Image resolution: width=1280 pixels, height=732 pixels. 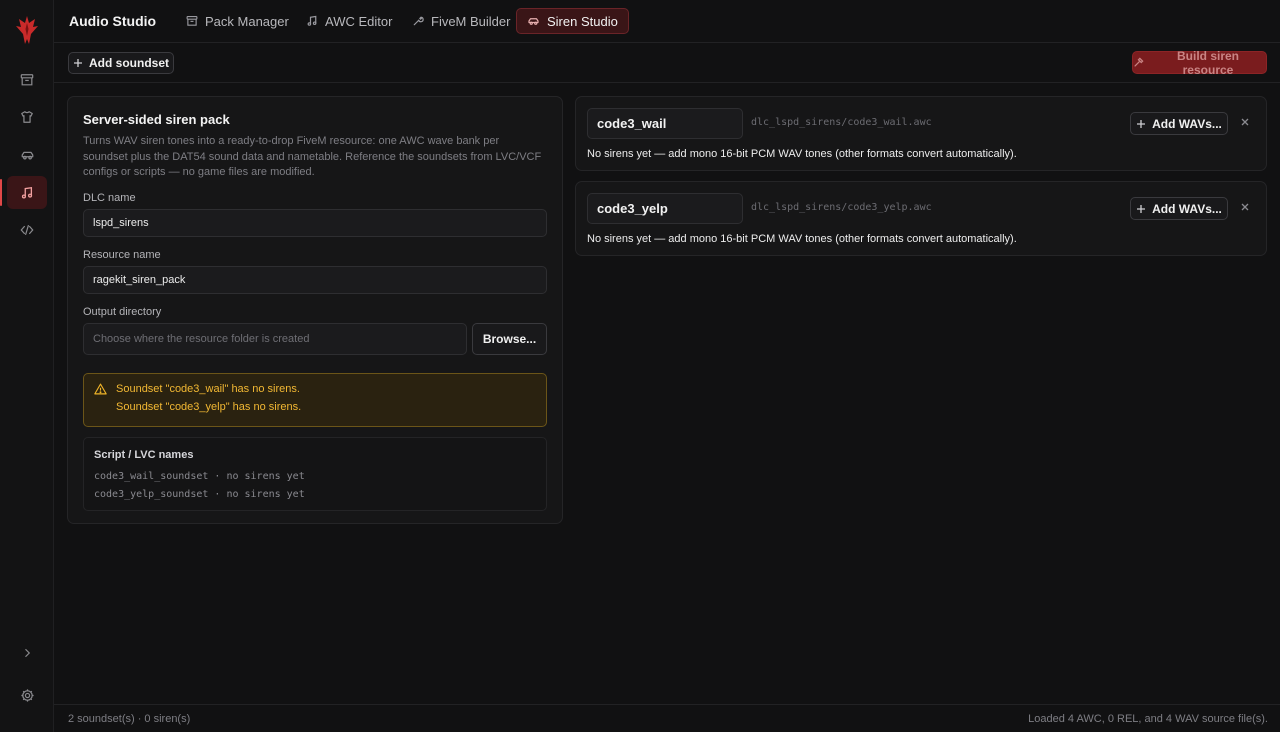 I want to click on code-icon, so click(x=27, y=230).